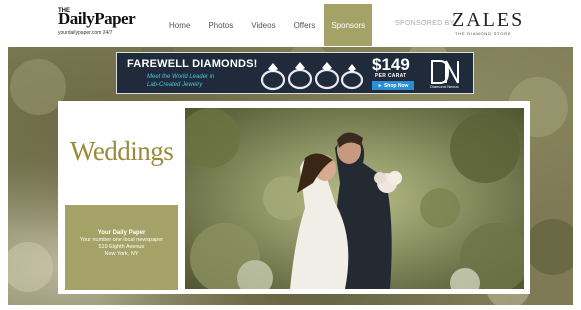 The image size is (581, 310). I want to click on nav-photos: Photos, so click(220, 25).